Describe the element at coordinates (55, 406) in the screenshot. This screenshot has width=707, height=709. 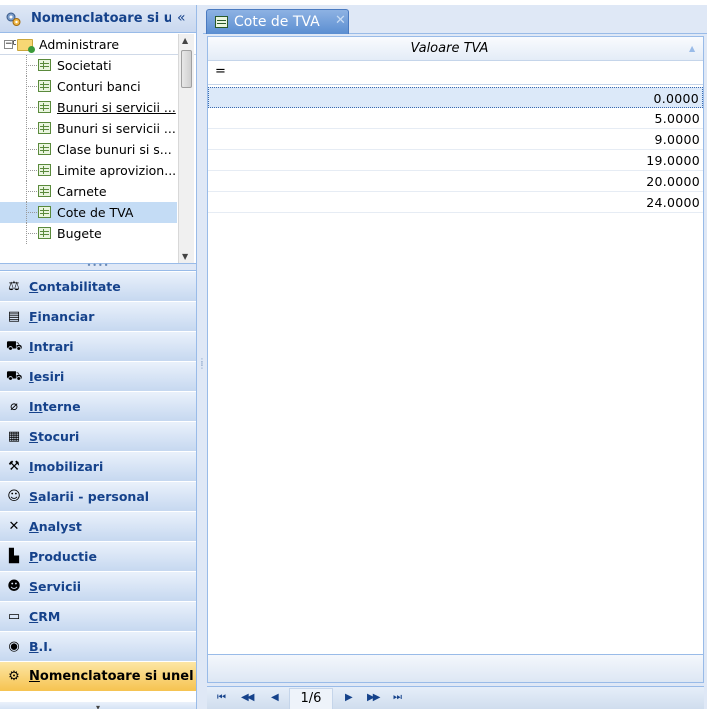
I see `module-label: Interne` at that location.